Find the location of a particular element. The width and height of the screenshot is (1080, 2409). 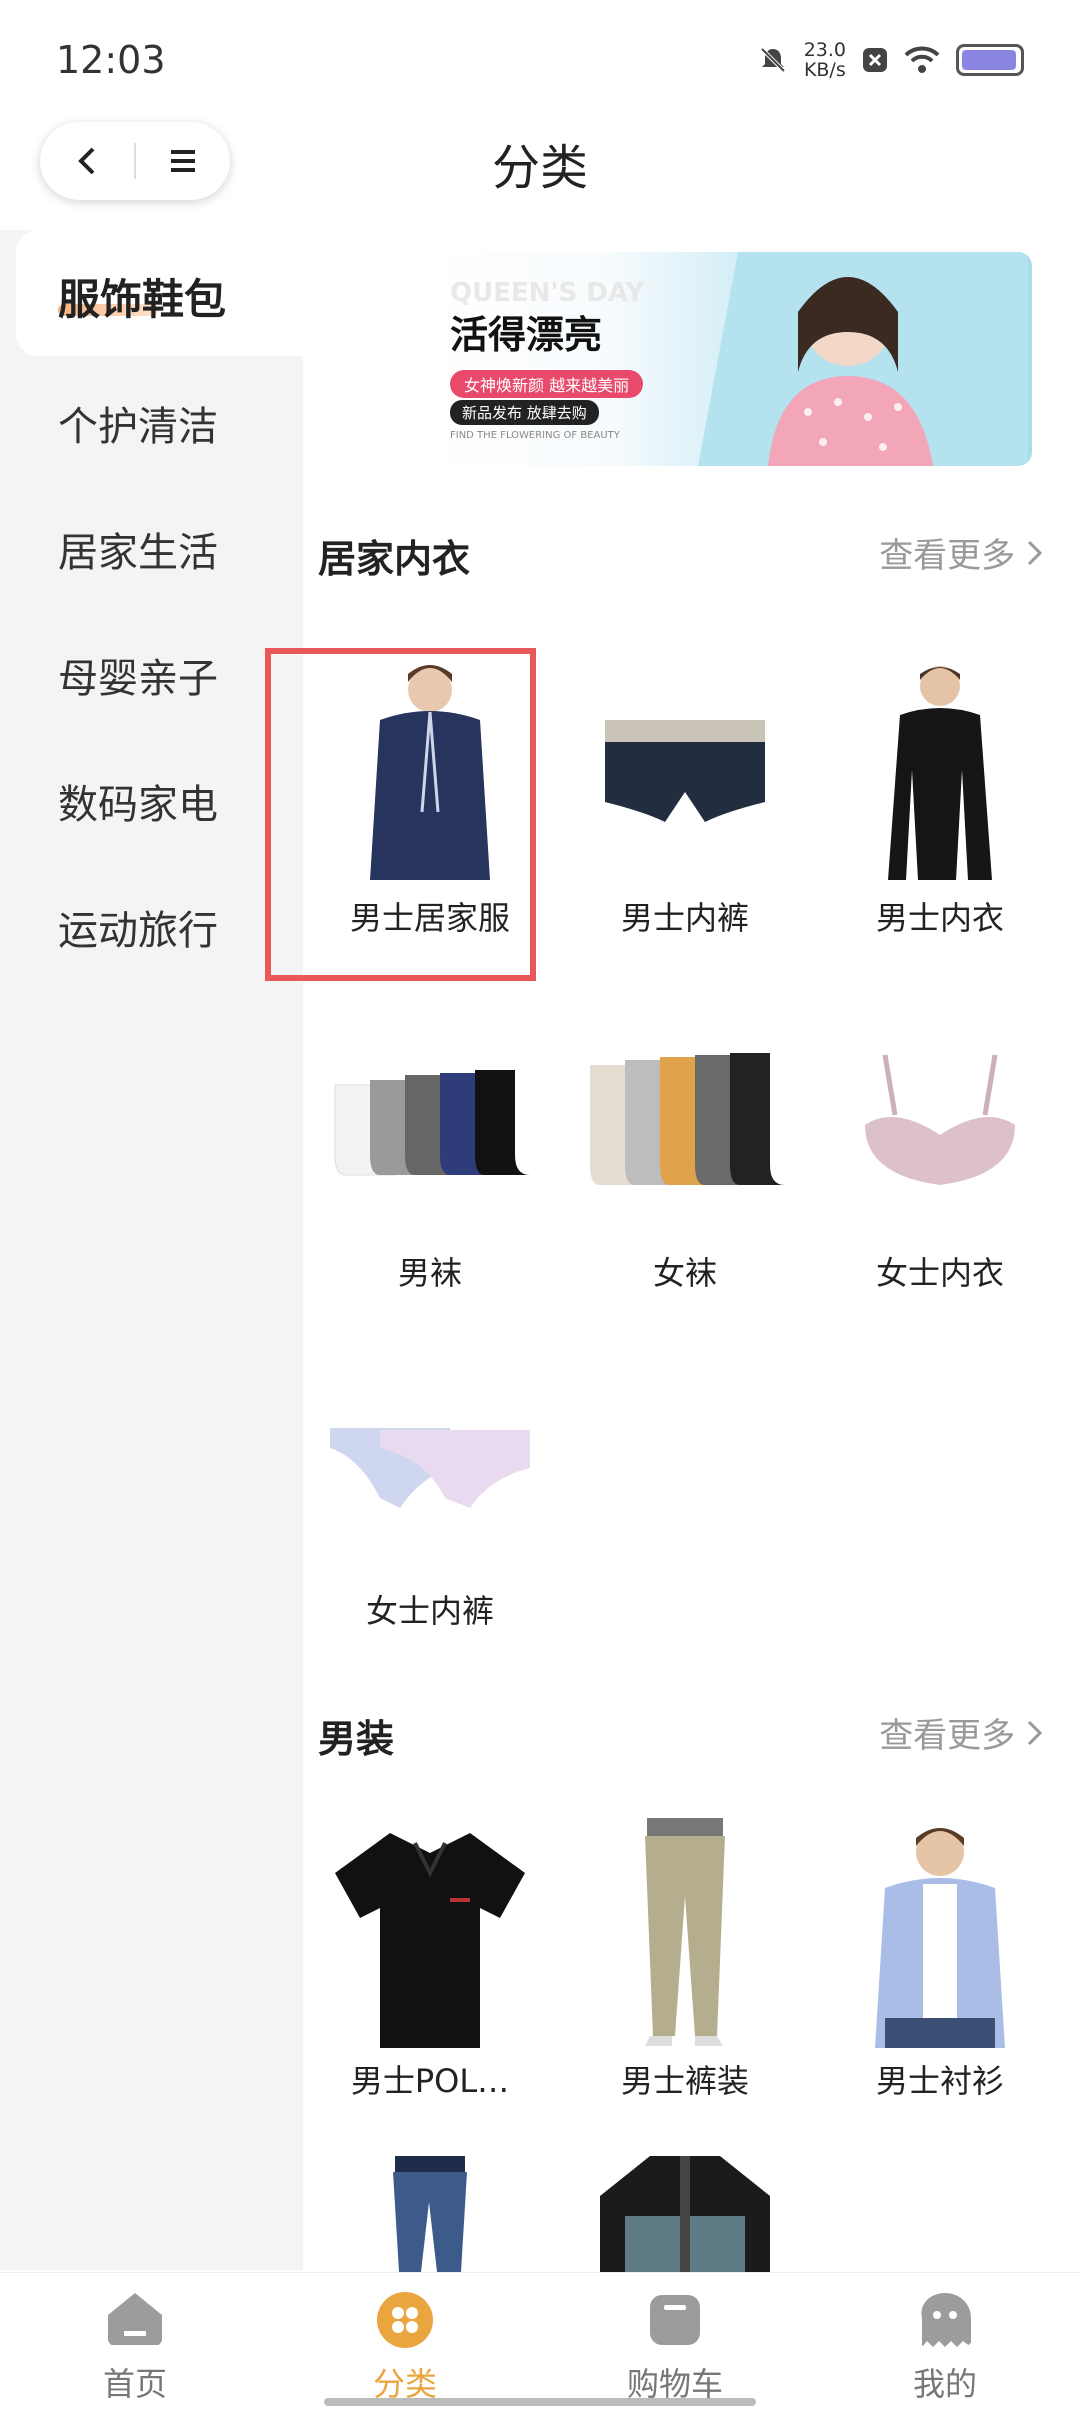

category-item: 男士裤装 is located at coordinates (685, 1960).